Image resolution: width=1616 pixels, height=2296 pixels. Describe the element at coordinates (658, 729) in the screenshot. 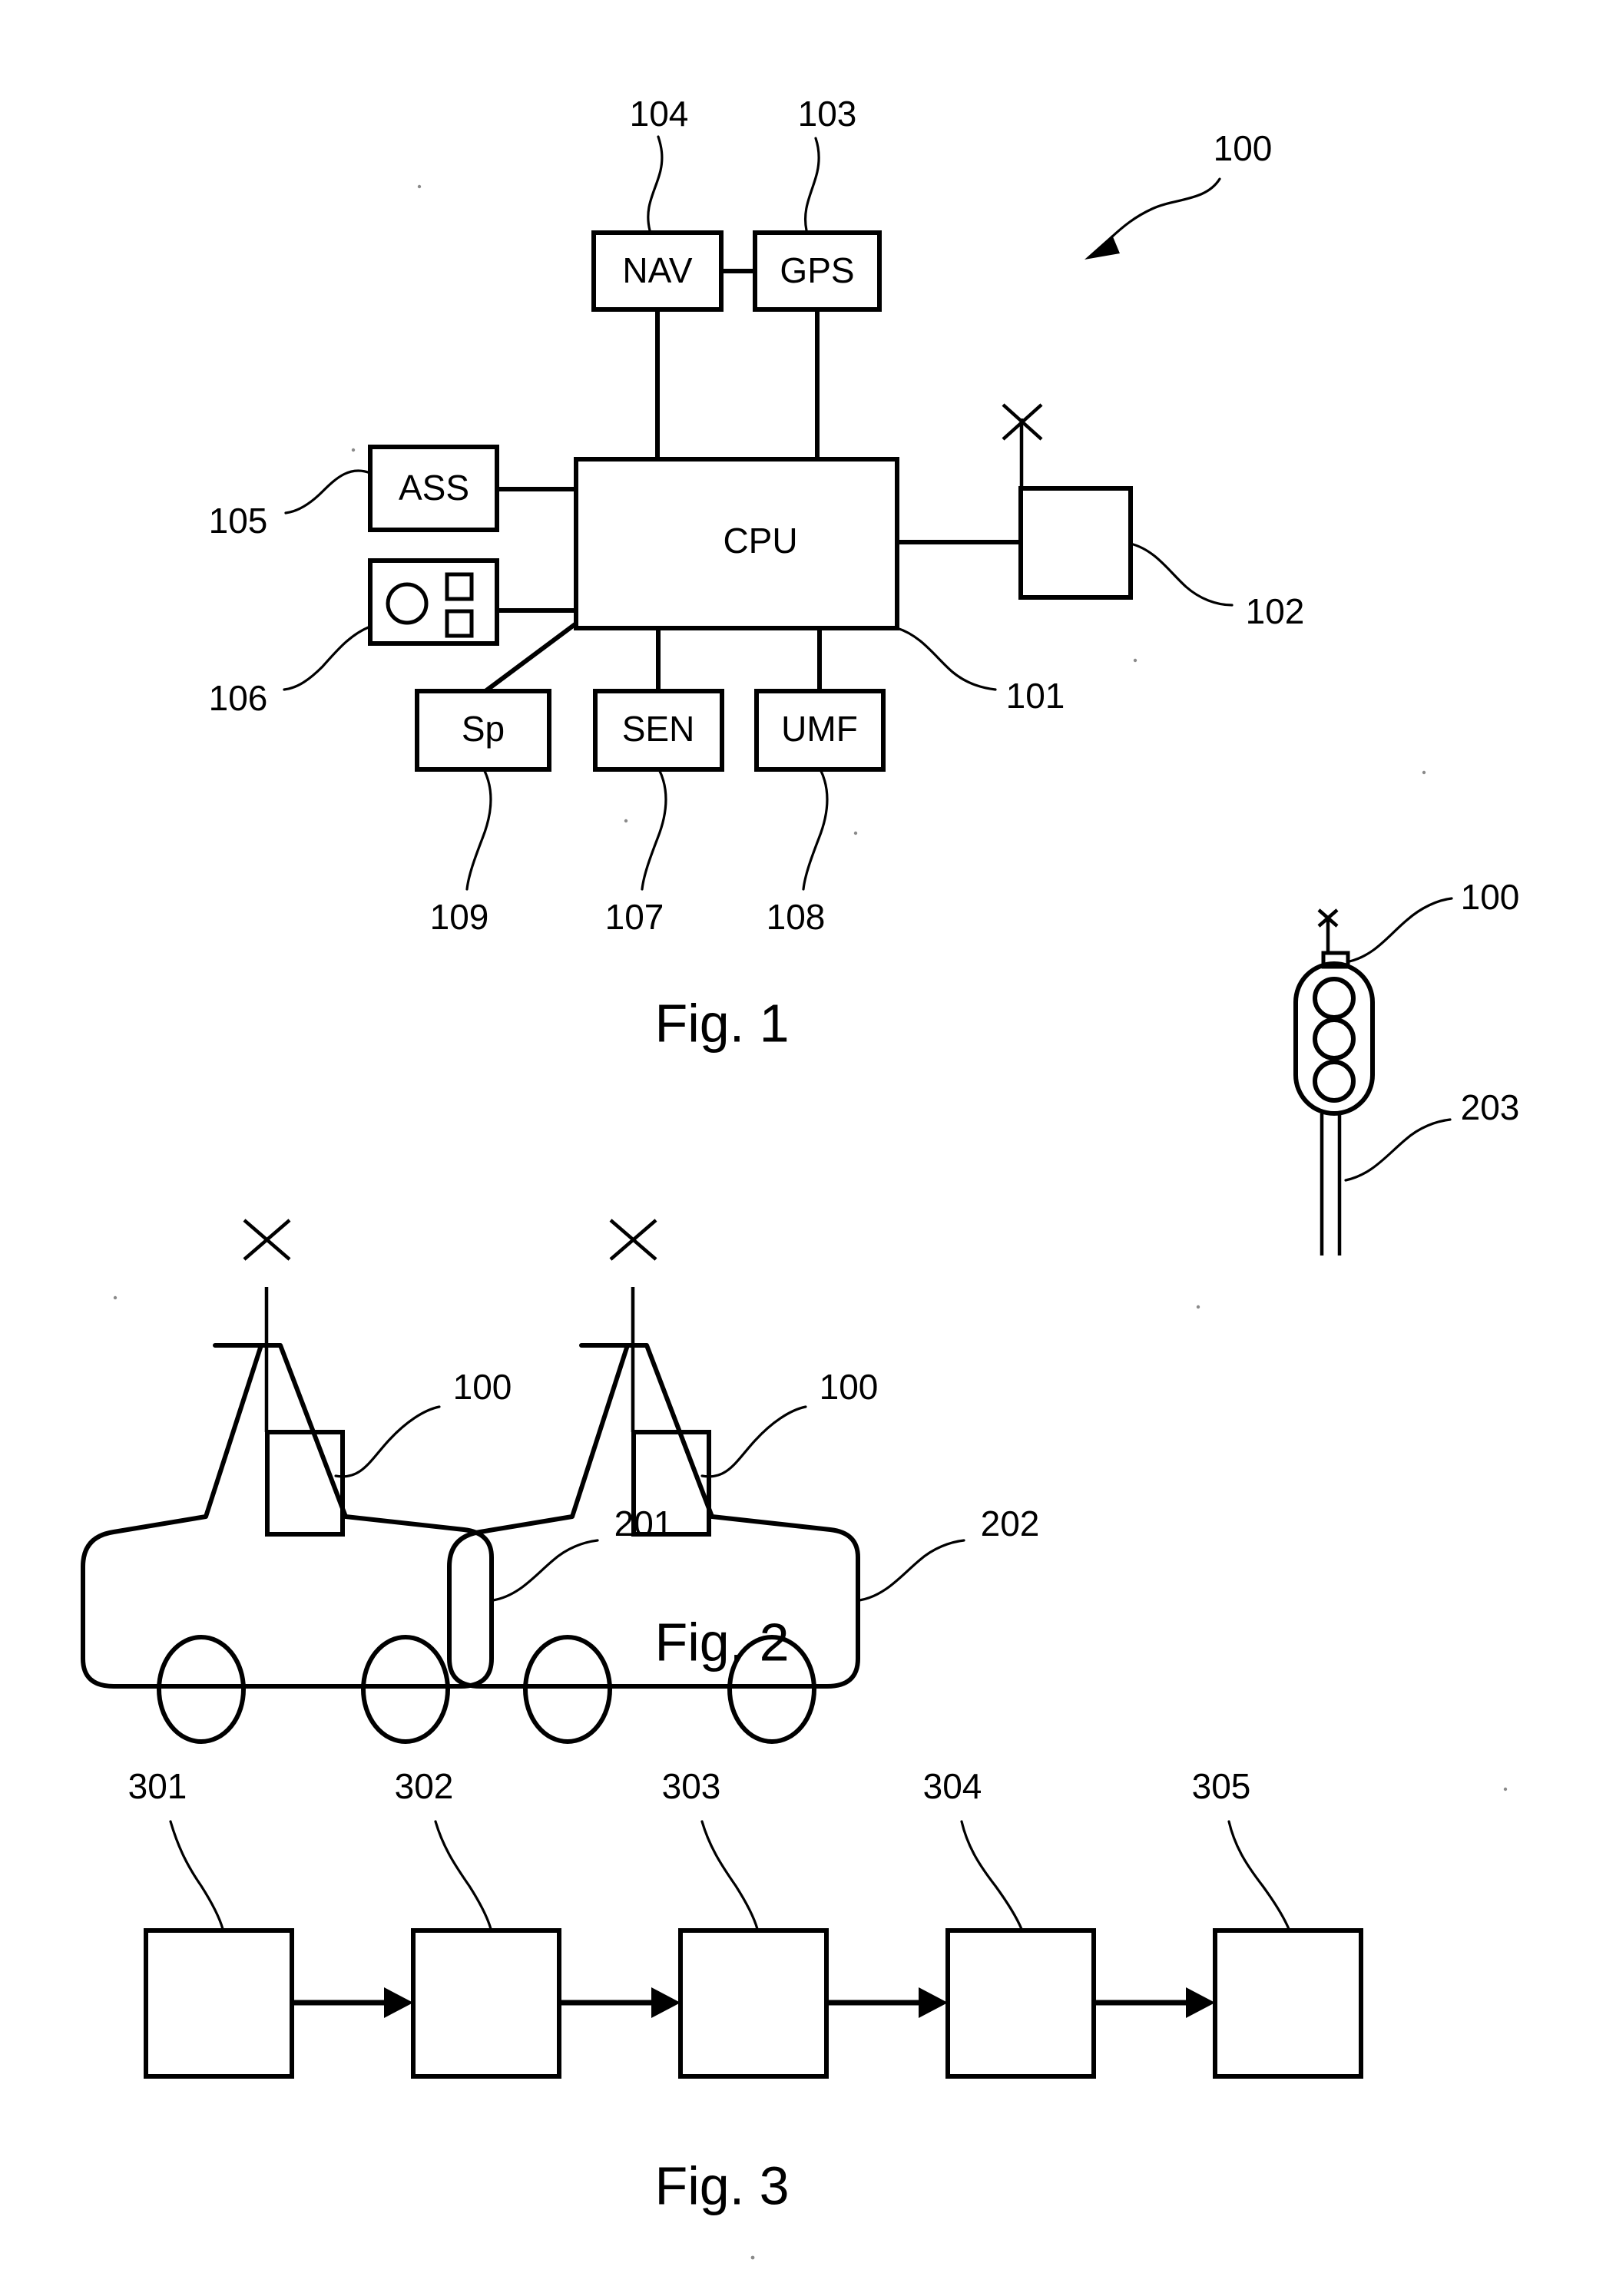

I see `block-sen-label: SEN` at that location.